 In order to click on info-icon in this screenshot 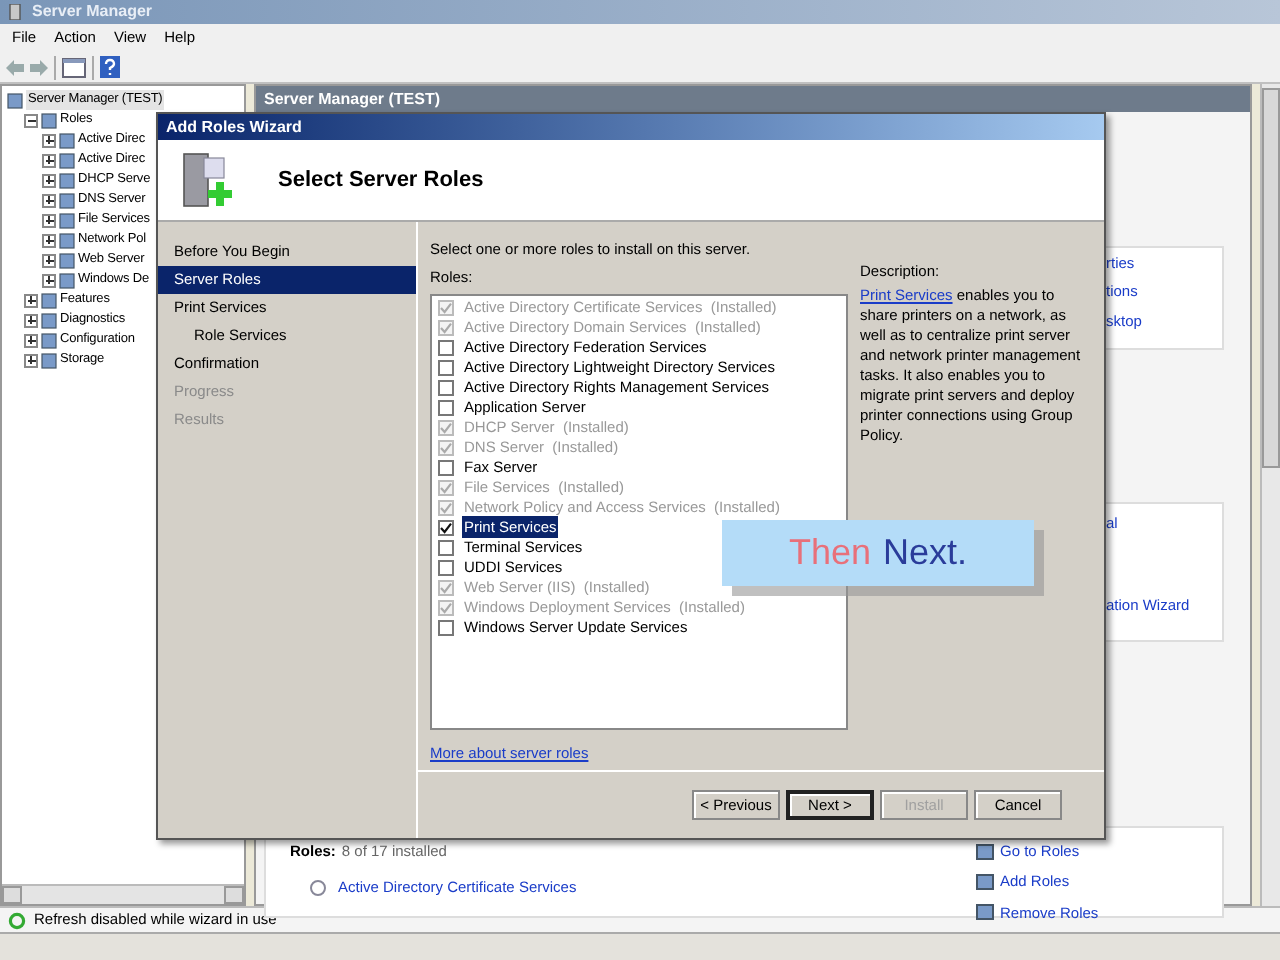, I will do `click(318, 887)`.